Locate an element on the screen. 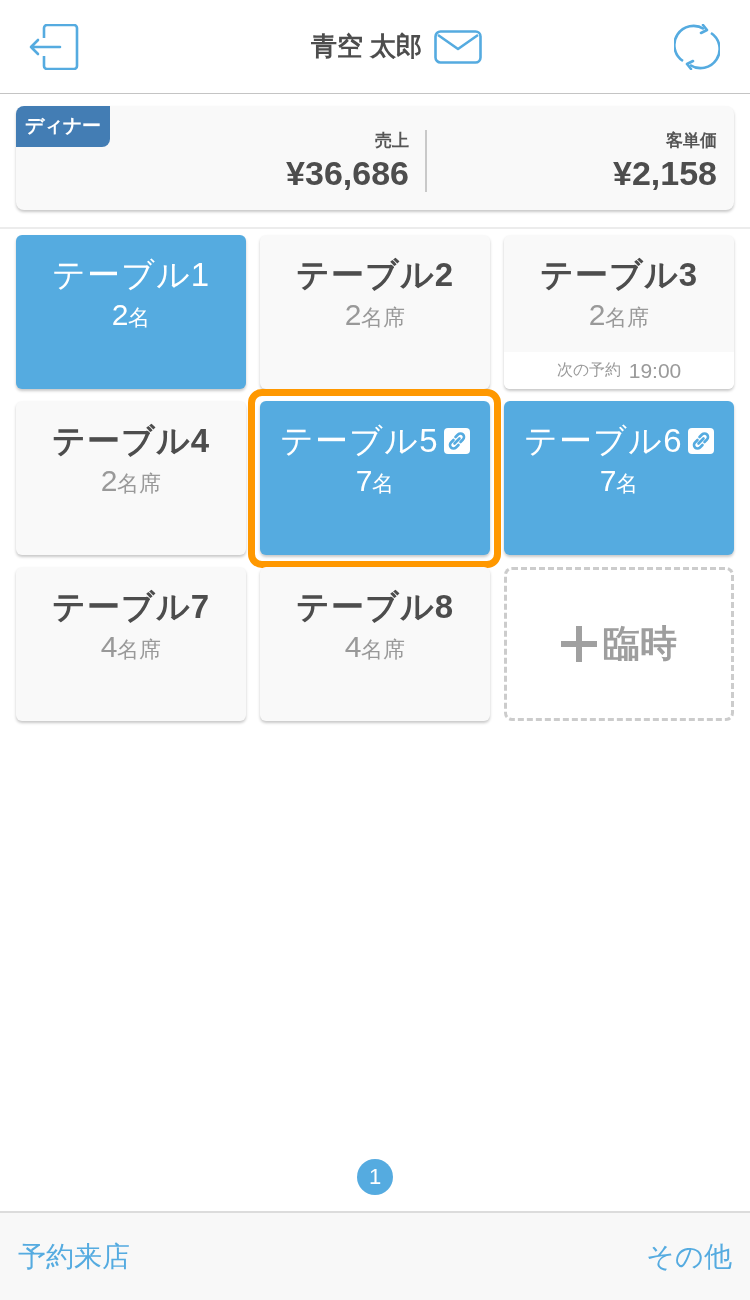 This screenshot has height=1300, width=750. add-temporary-table-button: 臨時 is located at coordinates (619, 644).